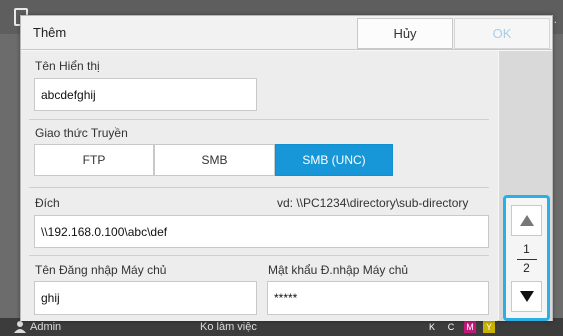 The width and height of the screenshot is (563, 336). Describe the element at coordinates (338, 270) in the screenshot. I see `server-password-label: Mật khẩu Đ.nhập Máy chủ` at that location.